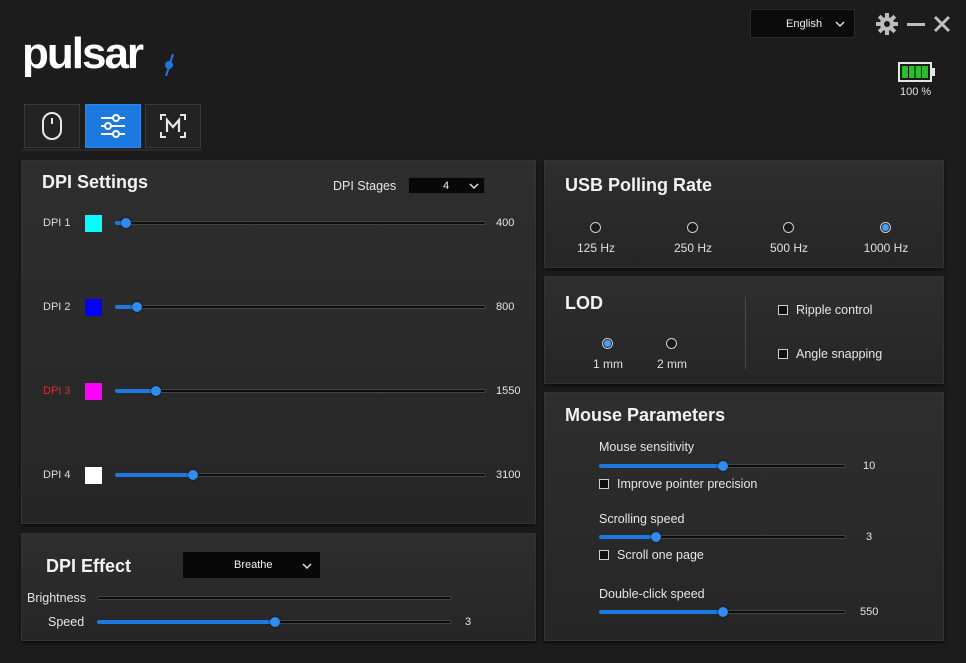 The width and height of the screenshot is (966, 663). What do you see at coordinates (508, 391) in the screenshot?
I see `dpi-stage-value: 1550` at bounding box center [508, 391].